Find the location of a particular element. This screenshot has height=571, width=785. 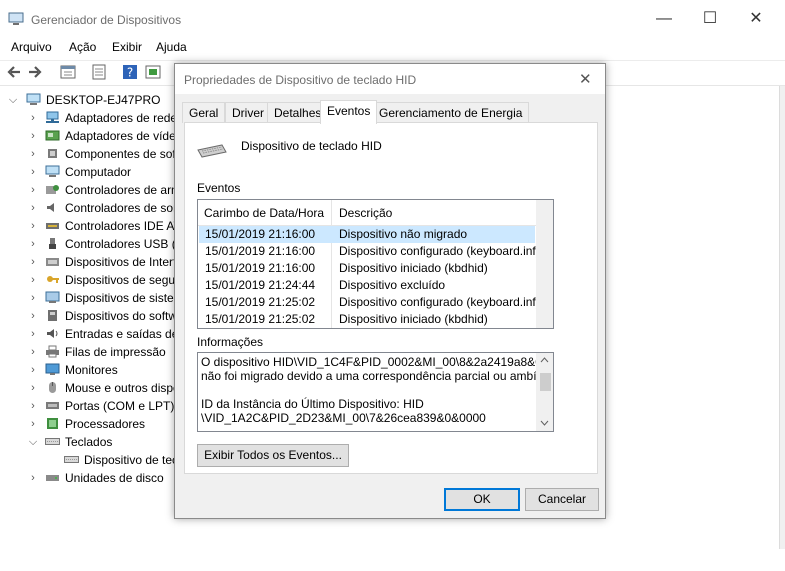

device-name: Dispositivo de teclado HID is located at coordinates (311, 146).